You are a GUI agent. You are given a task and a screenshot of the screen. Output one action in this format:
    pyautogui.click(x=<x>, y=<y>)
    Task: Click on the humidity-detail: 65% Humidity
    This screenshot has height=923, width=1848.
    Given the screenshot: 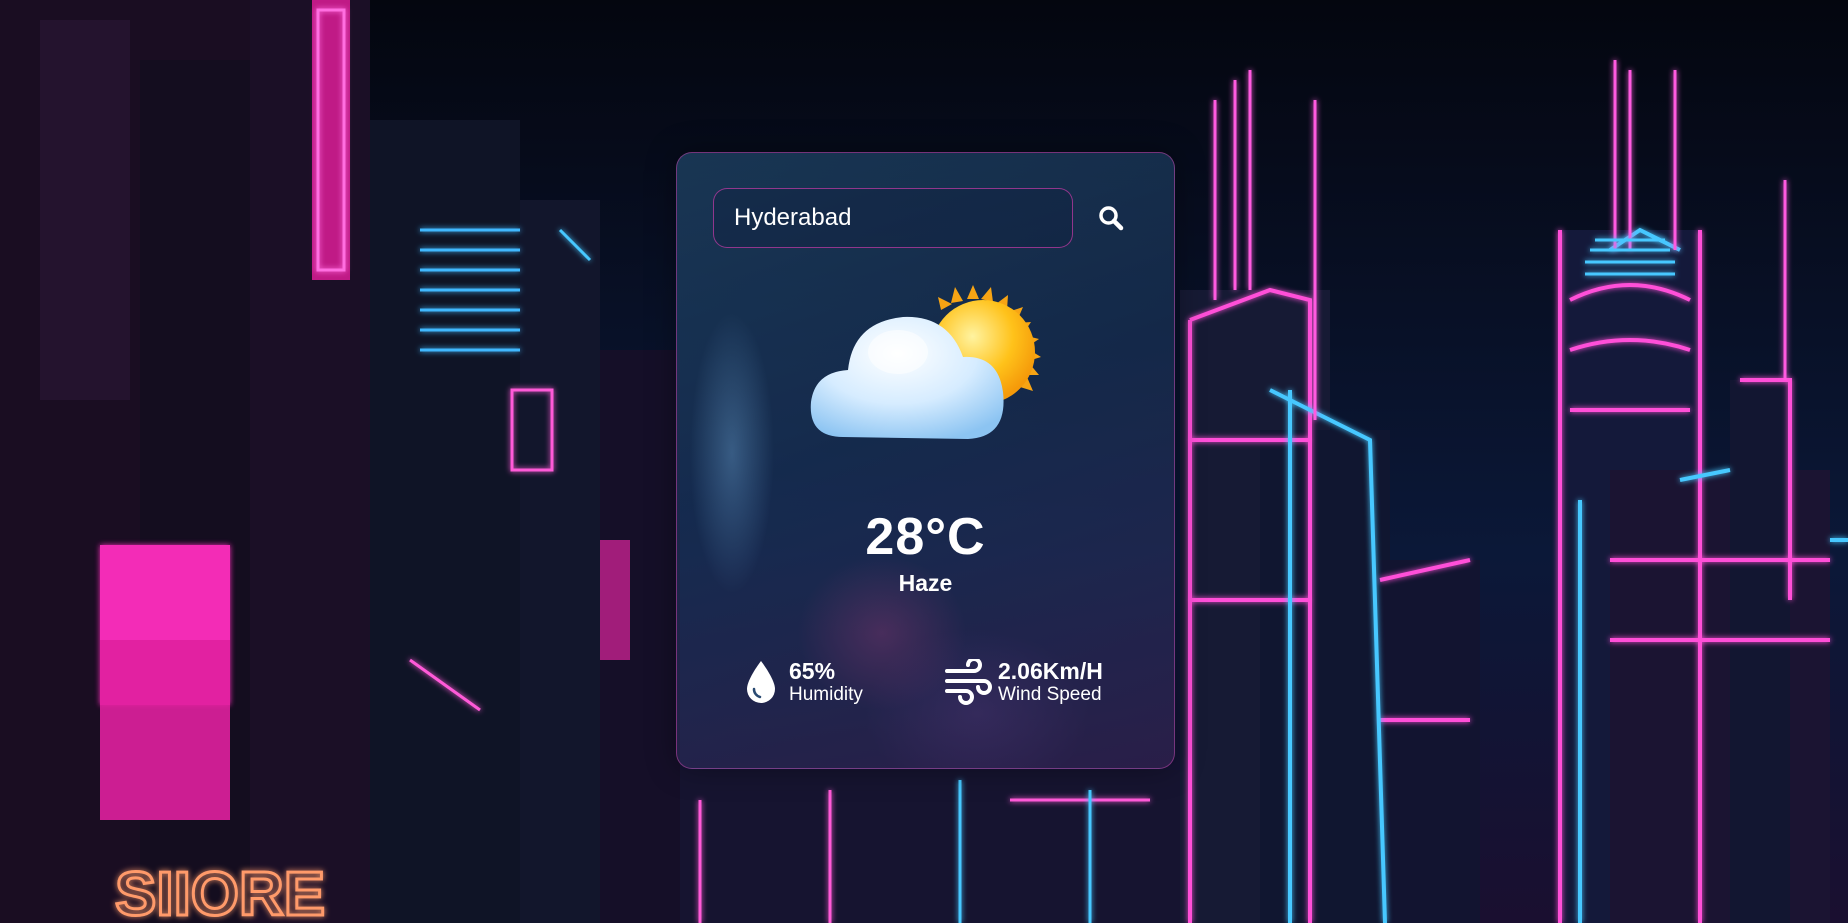 What is the action you would take?
    pyautogui.click(x=800, y=682)
    